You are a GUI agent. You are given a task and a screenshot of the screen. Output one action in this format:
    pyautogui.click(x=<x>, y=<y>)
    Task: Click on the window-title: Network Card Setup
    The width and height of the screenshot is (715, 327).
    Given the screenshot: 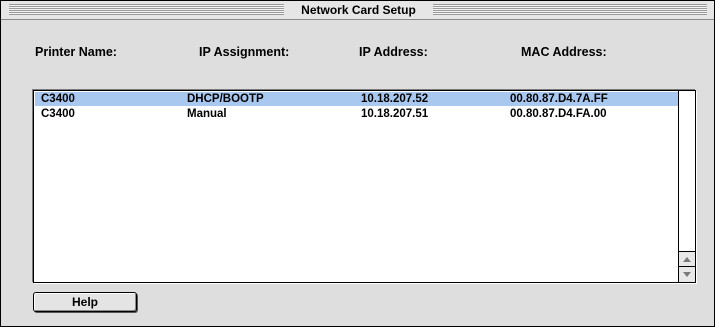 What is the action you would take?
    pyautogui.click(x=358, y=10)
    